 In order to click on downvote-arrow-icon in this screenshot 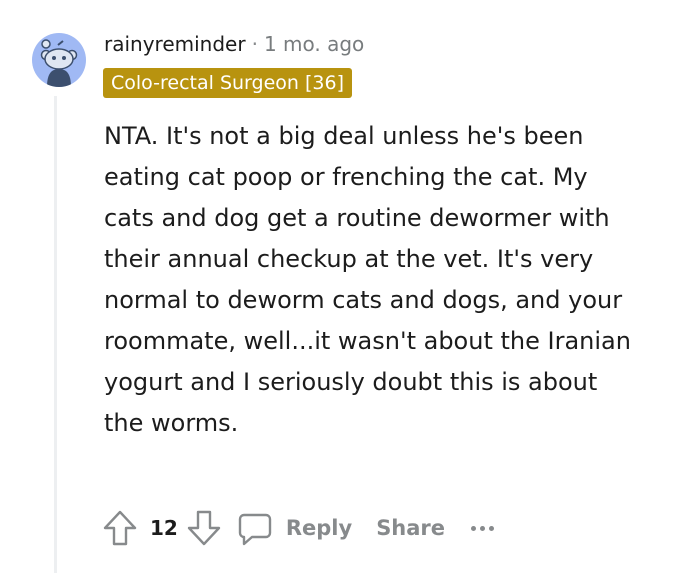, I will do `click(204, 528)`.